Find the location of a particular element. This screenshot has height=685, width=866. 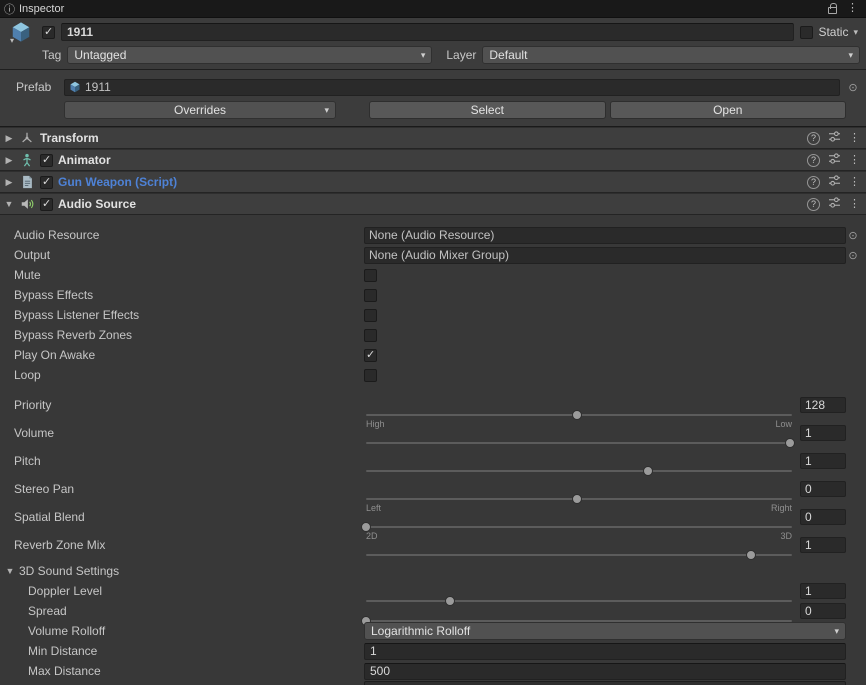

prefab-object-field: 1911 is located at coordinates (452, 87).